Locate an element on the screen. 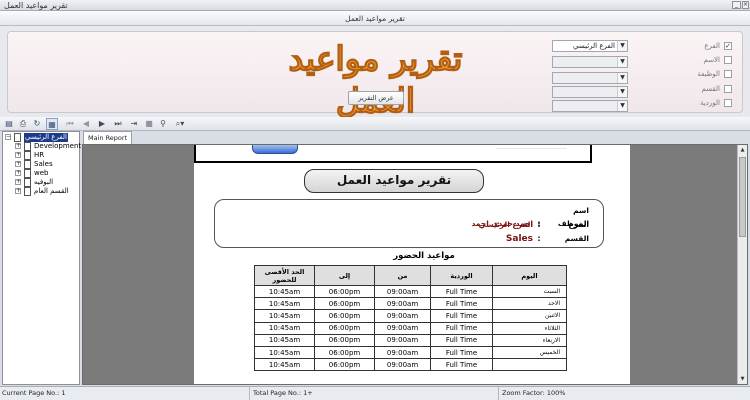 The width and height of the screenshot is (750, 400). dept-value: Sales is located at coordinates (519, 239).